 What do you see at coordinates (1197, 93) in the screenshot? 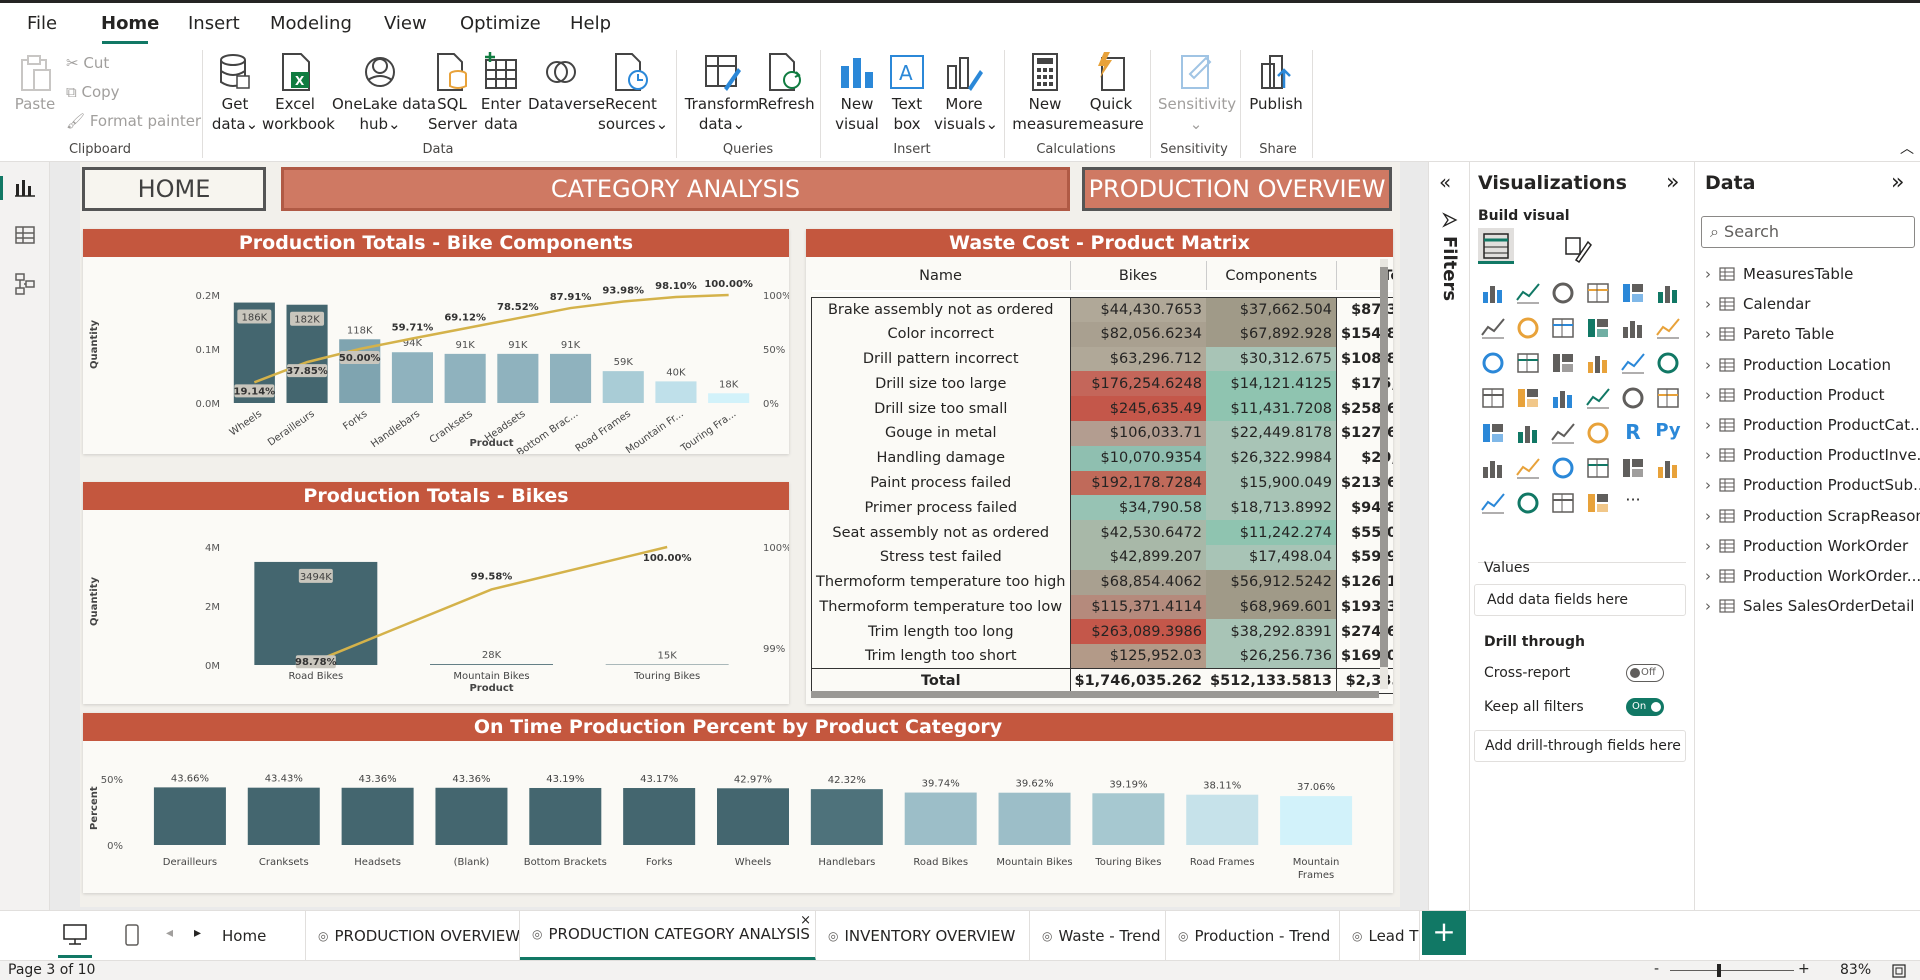
I see `sensitivity-button: Sensitivity ⌄` at bounding box center [1197, 93].